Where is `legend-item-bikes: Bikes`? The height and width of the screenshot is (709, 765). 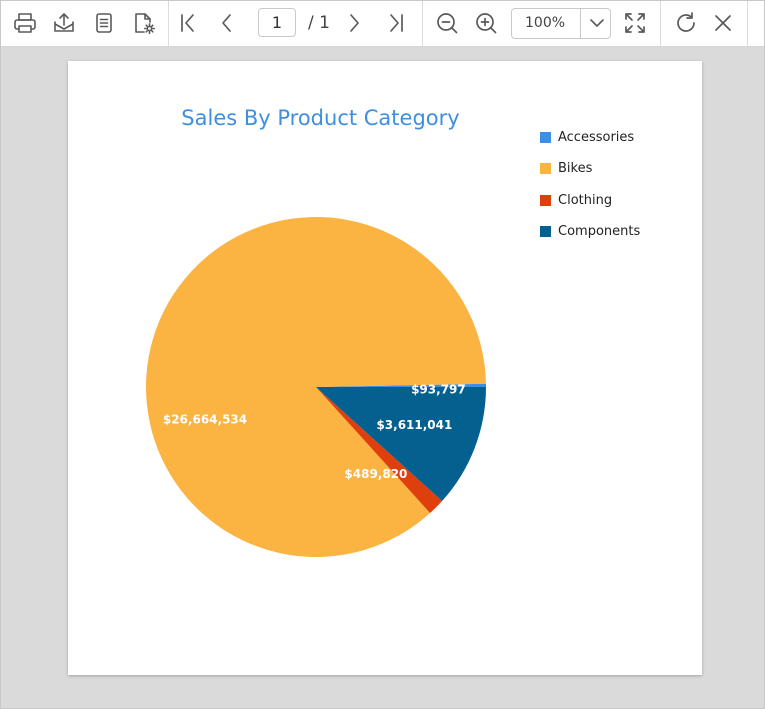
legend-item-bikes: Bikes is located at coordinates (590, 176).